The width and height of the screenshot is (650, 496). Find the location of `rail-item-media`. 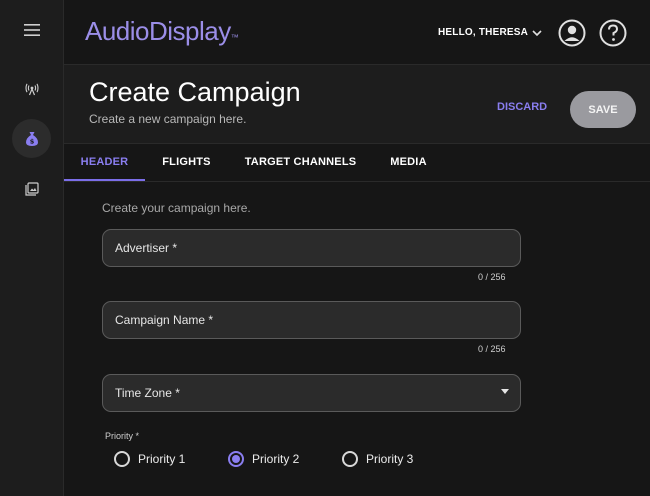

rail-item-media is located at coordinates (31, 188).